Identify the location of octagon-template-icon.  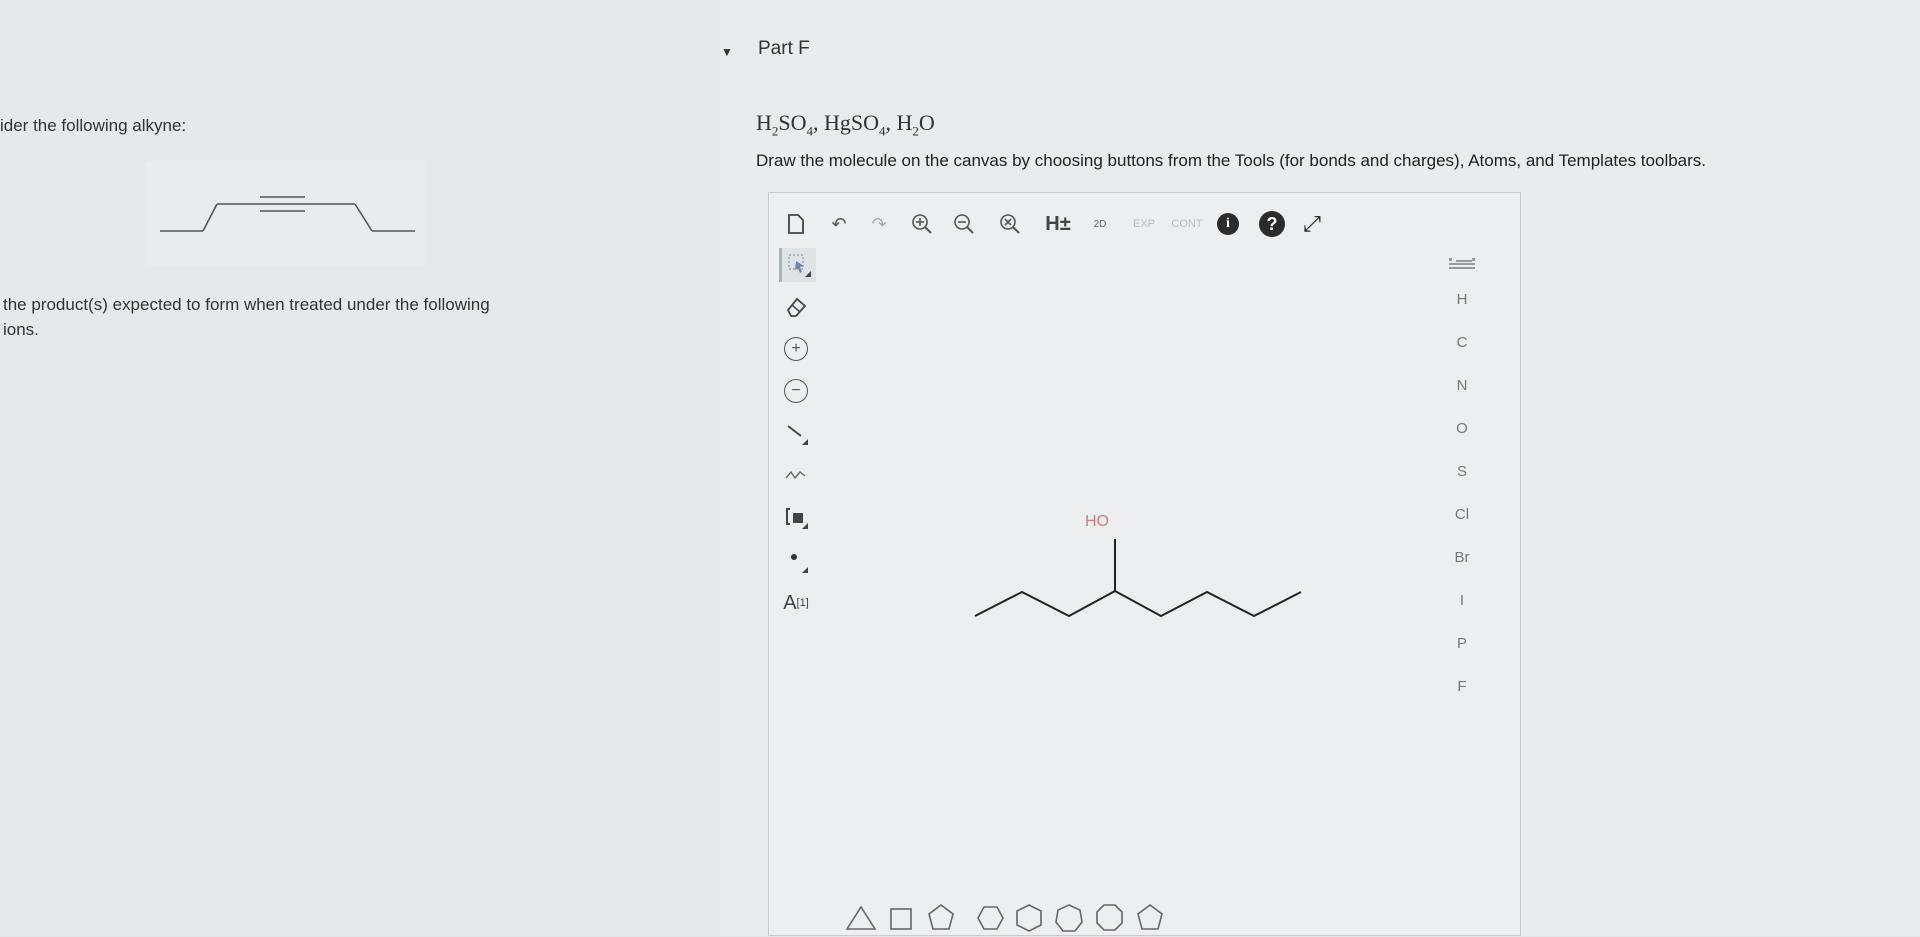
(1109, 917).